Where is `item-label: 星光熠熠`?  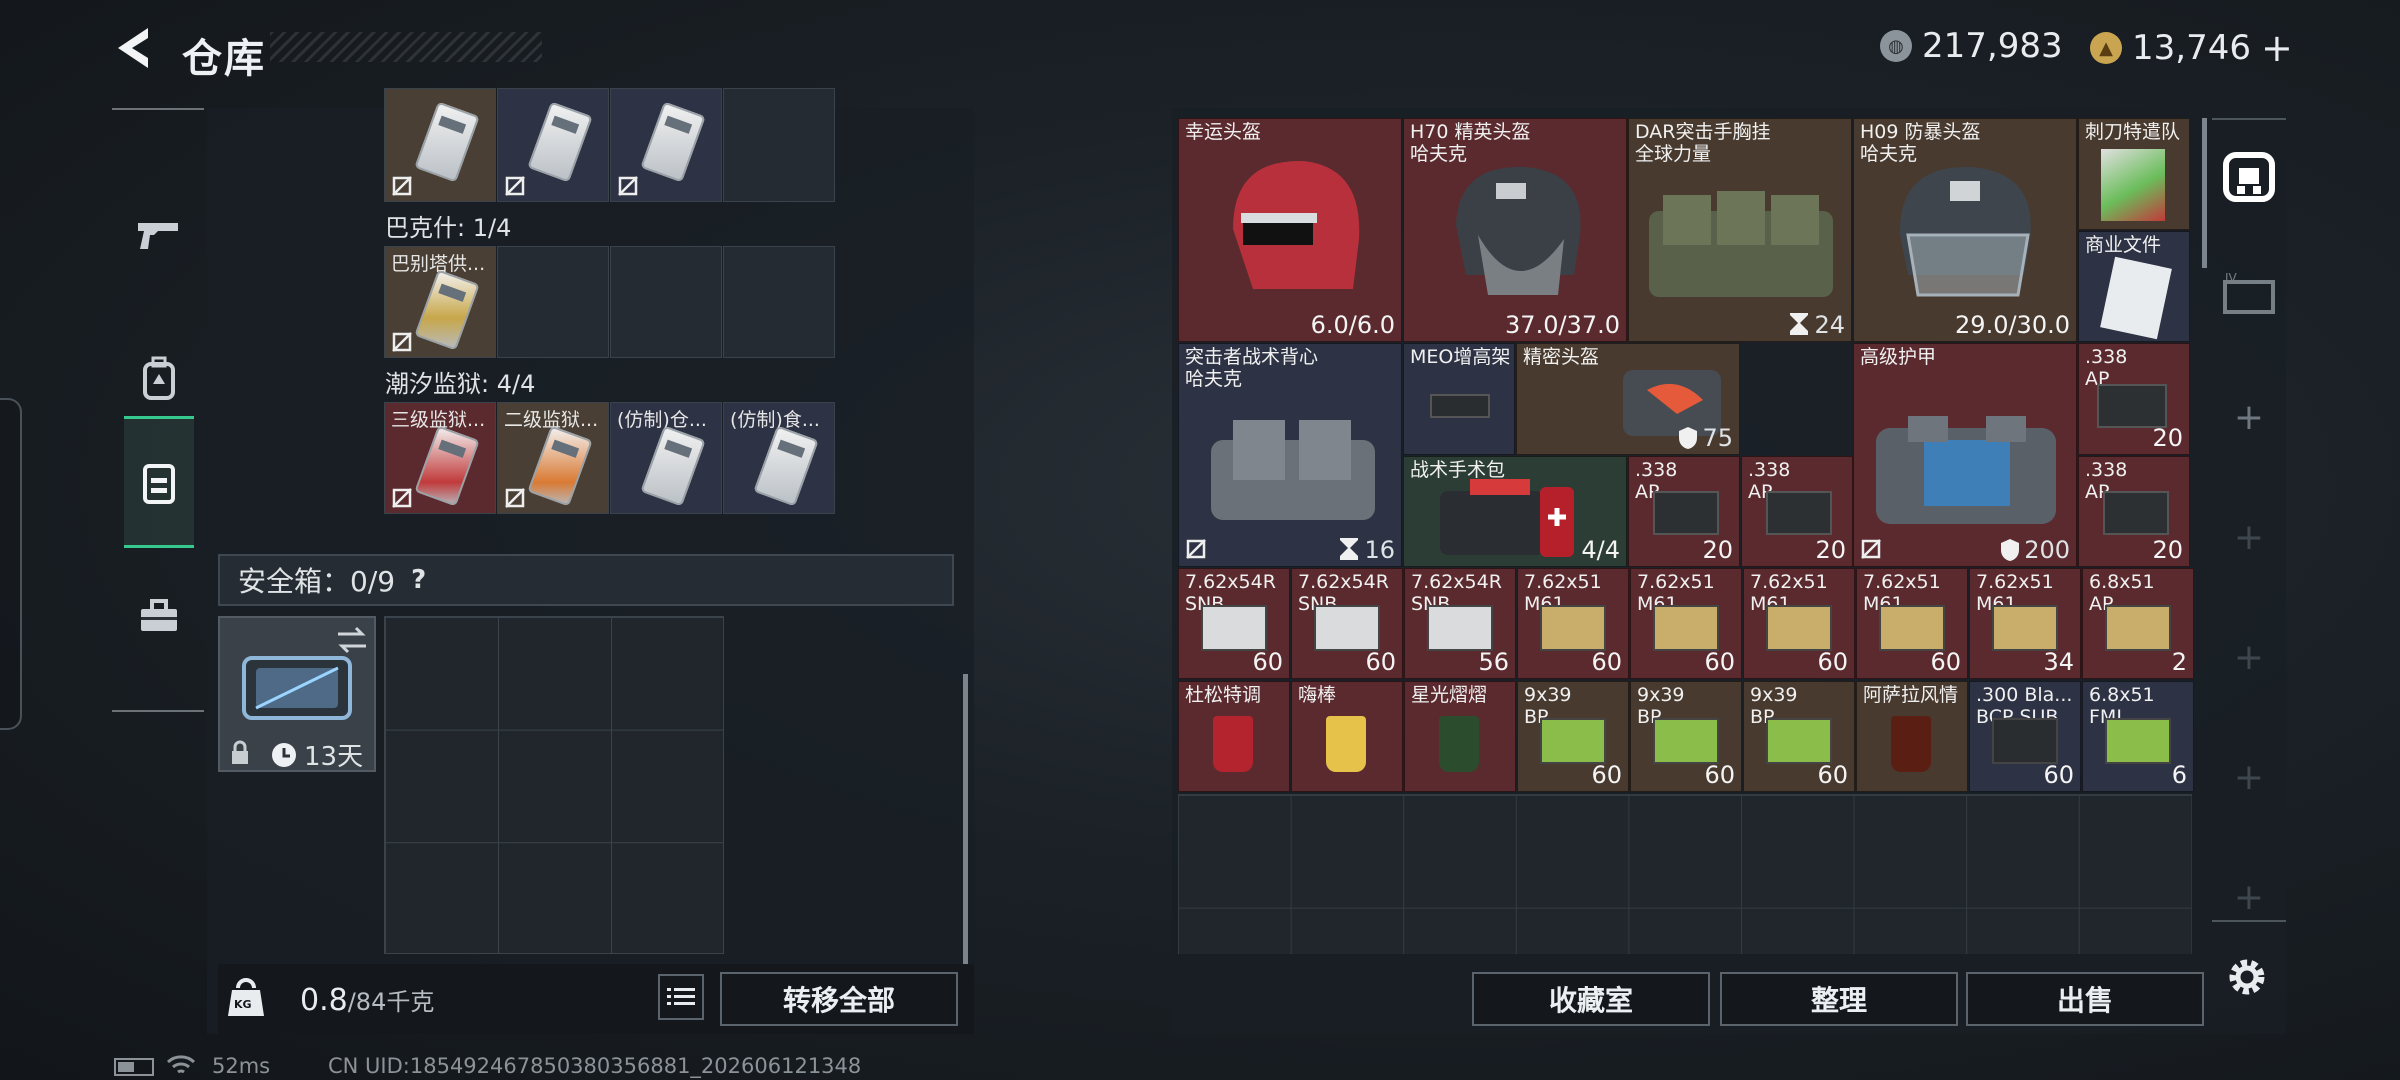
item-label: 星光熠熠 is located at coordinates (1449, 695).